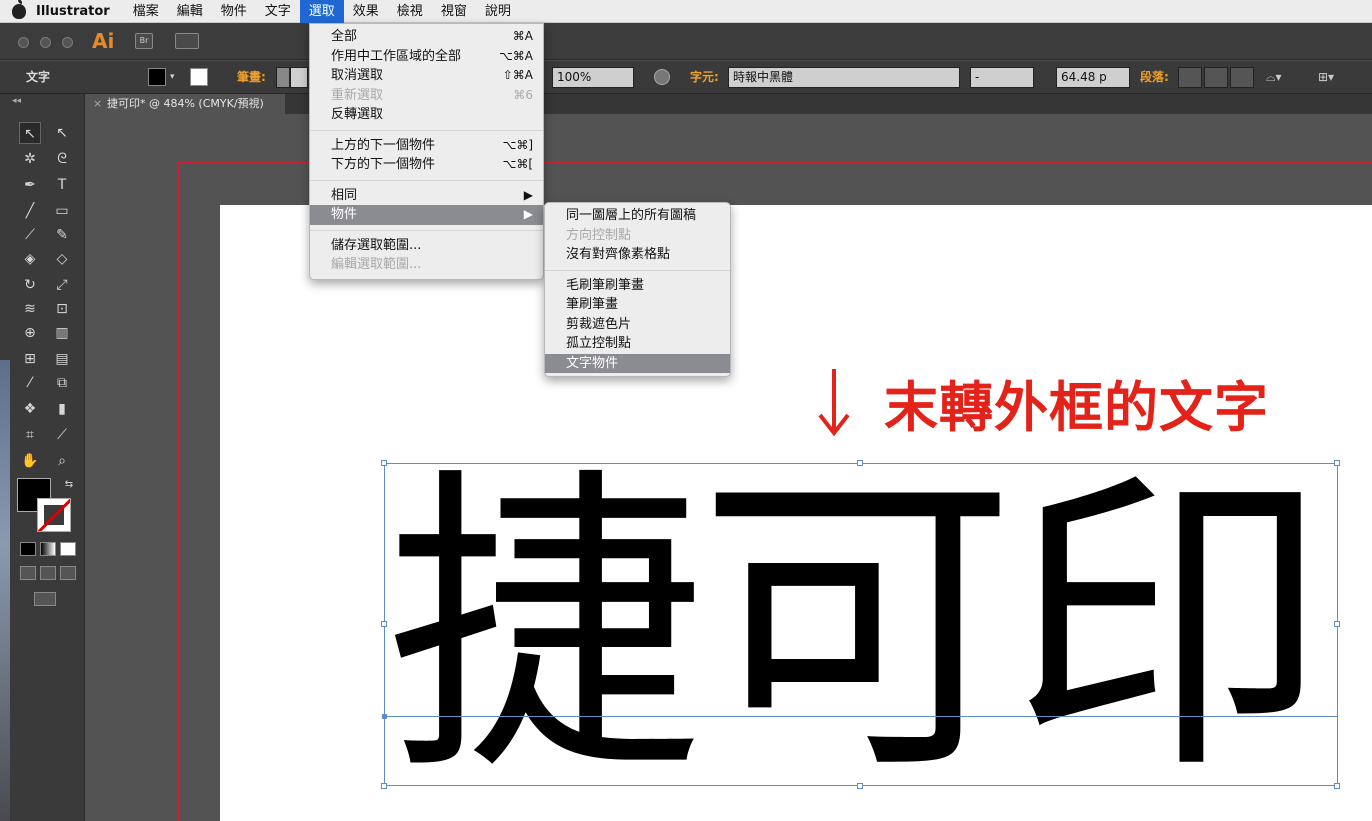 This screenshot has width=1372, height=821. I want to click on handle-bottom-right, so click(1337, 786).